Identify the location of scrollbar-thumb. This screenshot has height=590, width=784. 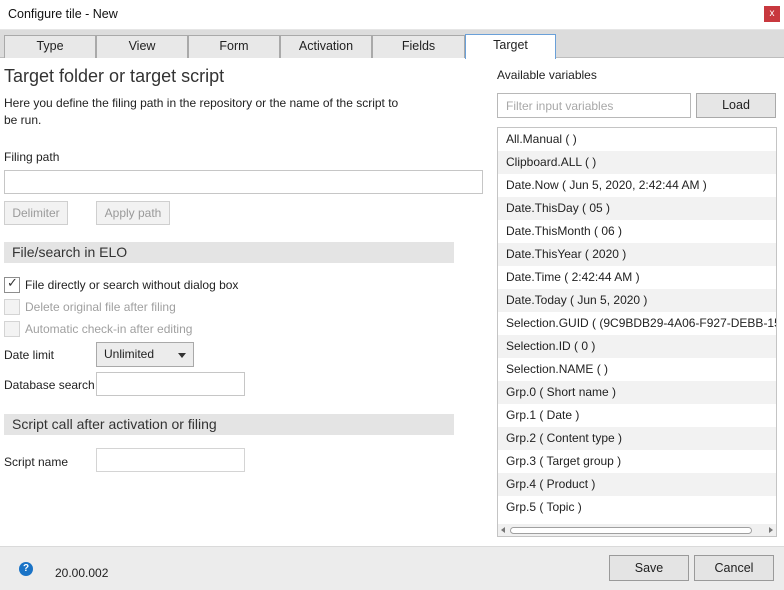
(631, 530).